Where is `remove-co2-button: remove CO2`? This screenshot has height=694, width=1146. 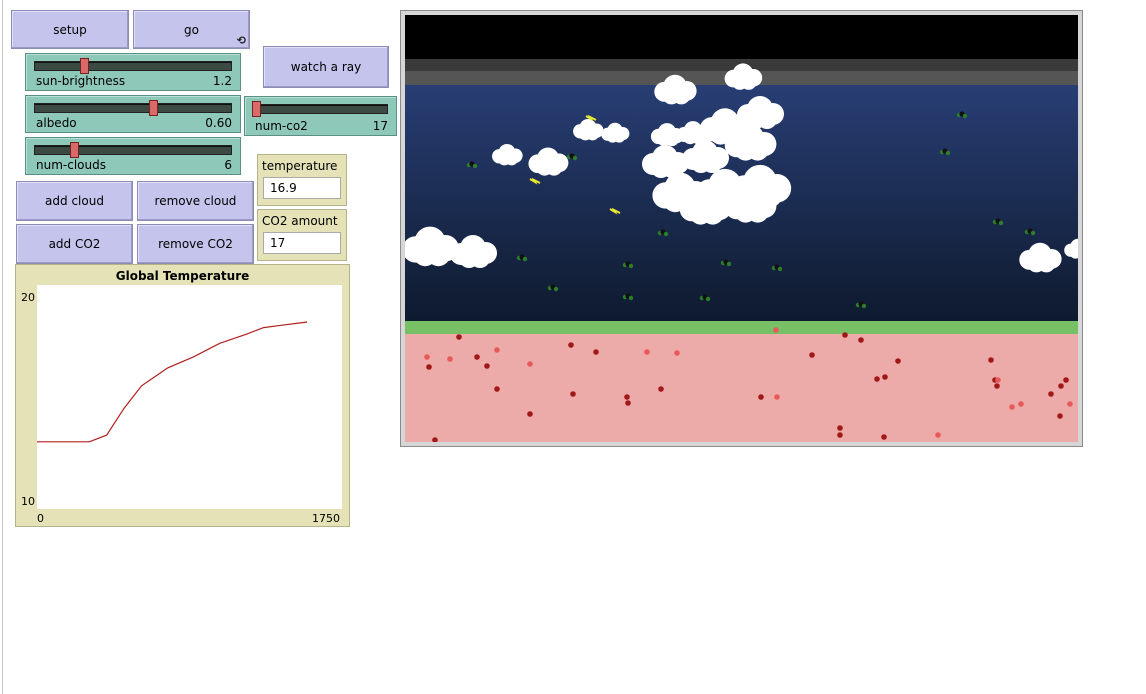 remove-co2-button: remove CO2 is located at coordinates (195, 244).